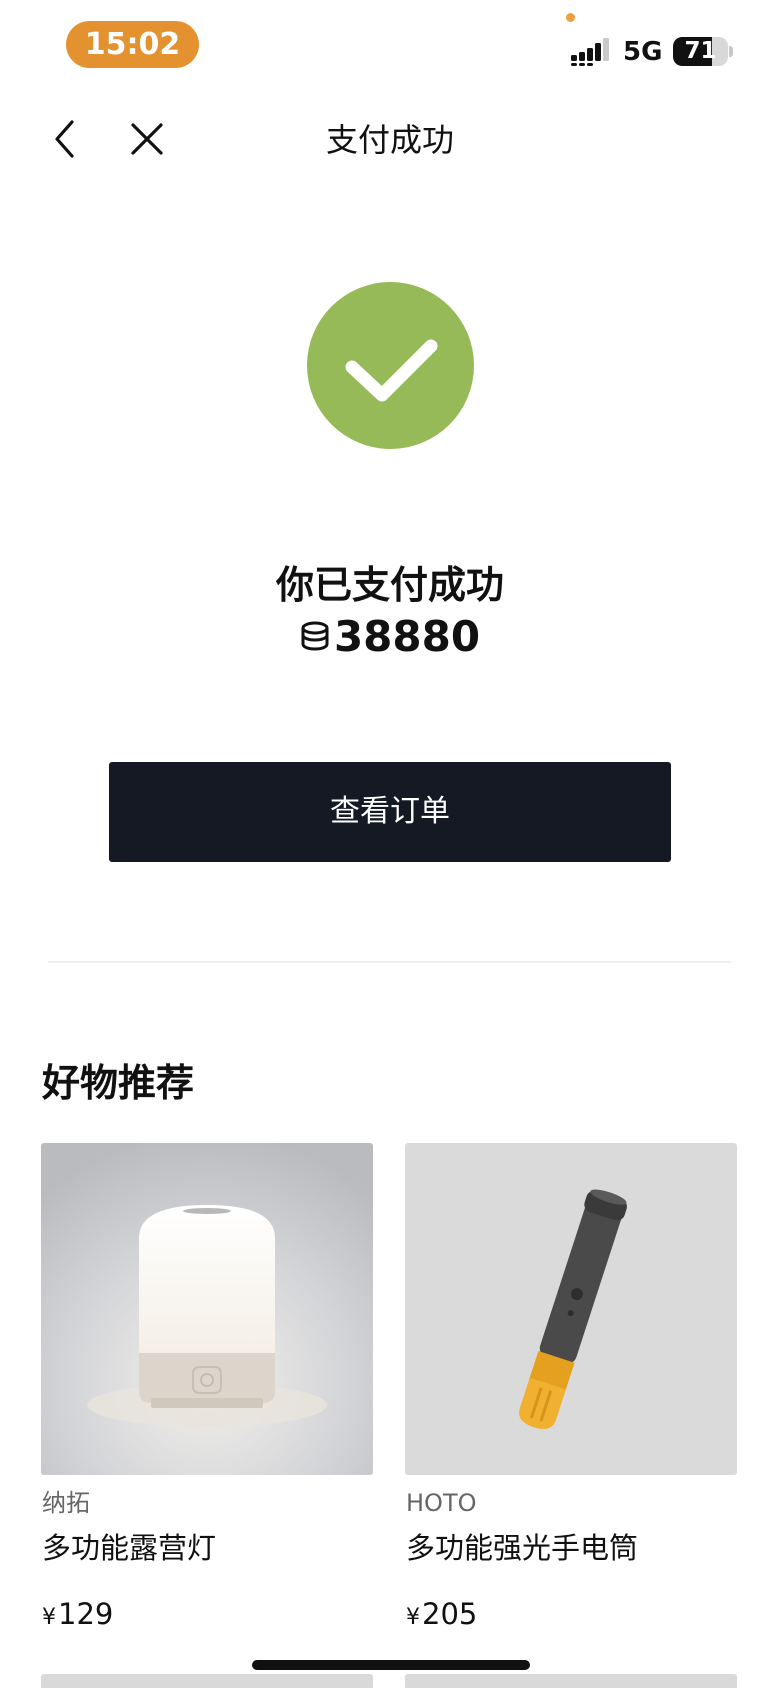 This screenshot has height=1688, width=780. What do you see at coordinates (390, 365) in the screenshot?
I see `success-check-icon` at bounding box center [390, 365].